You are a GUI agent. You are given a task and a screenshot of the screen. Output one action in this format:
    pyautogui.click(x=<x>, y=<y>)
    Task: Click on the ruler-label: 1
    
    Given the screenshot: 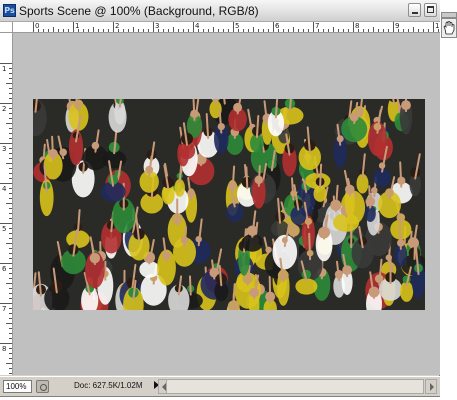 What is the action you would take?
    pyautogui.click(x=4, y=69)
    